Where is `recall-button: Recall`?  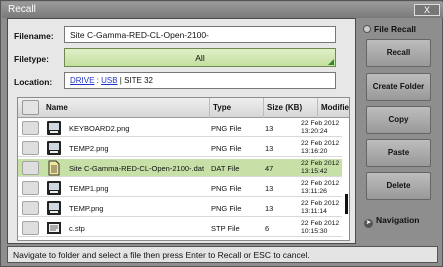
recall-button: Recall is located at coordinates (398, 53).